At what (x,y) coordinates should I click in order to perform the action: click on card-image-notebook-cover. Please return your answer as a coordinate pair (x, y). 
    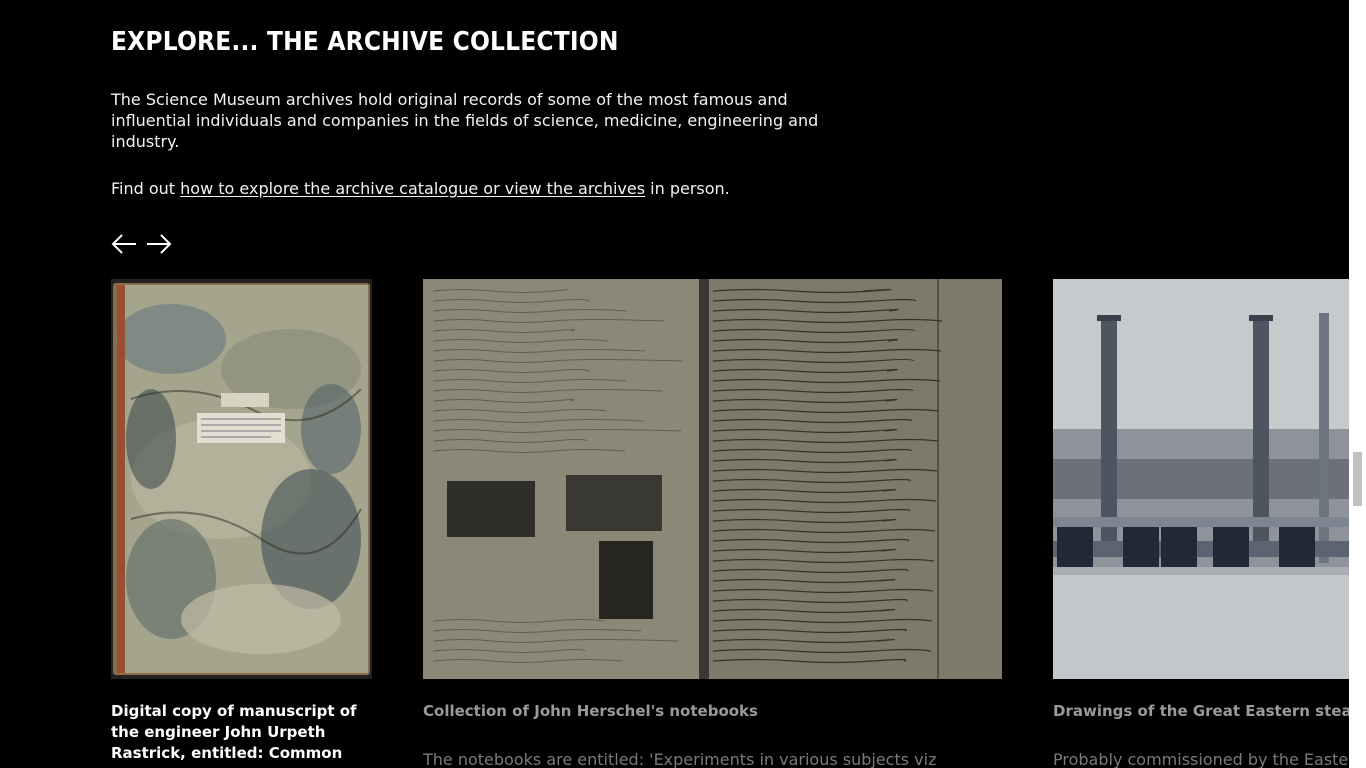
    Looking at the image, I should click on (241, 479).